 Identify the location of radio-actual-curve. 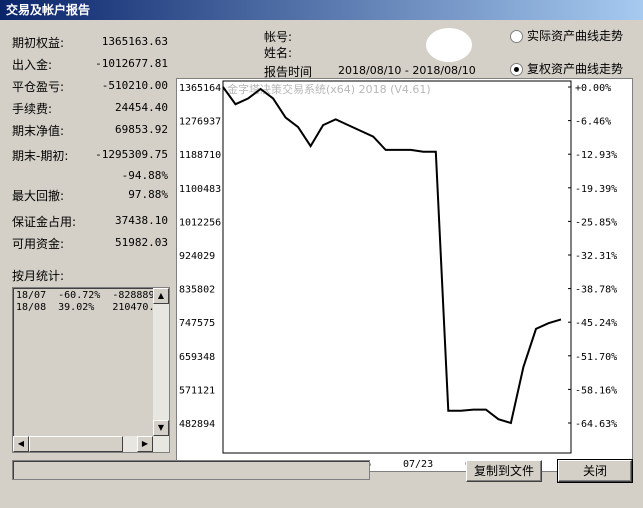
(516, 36).